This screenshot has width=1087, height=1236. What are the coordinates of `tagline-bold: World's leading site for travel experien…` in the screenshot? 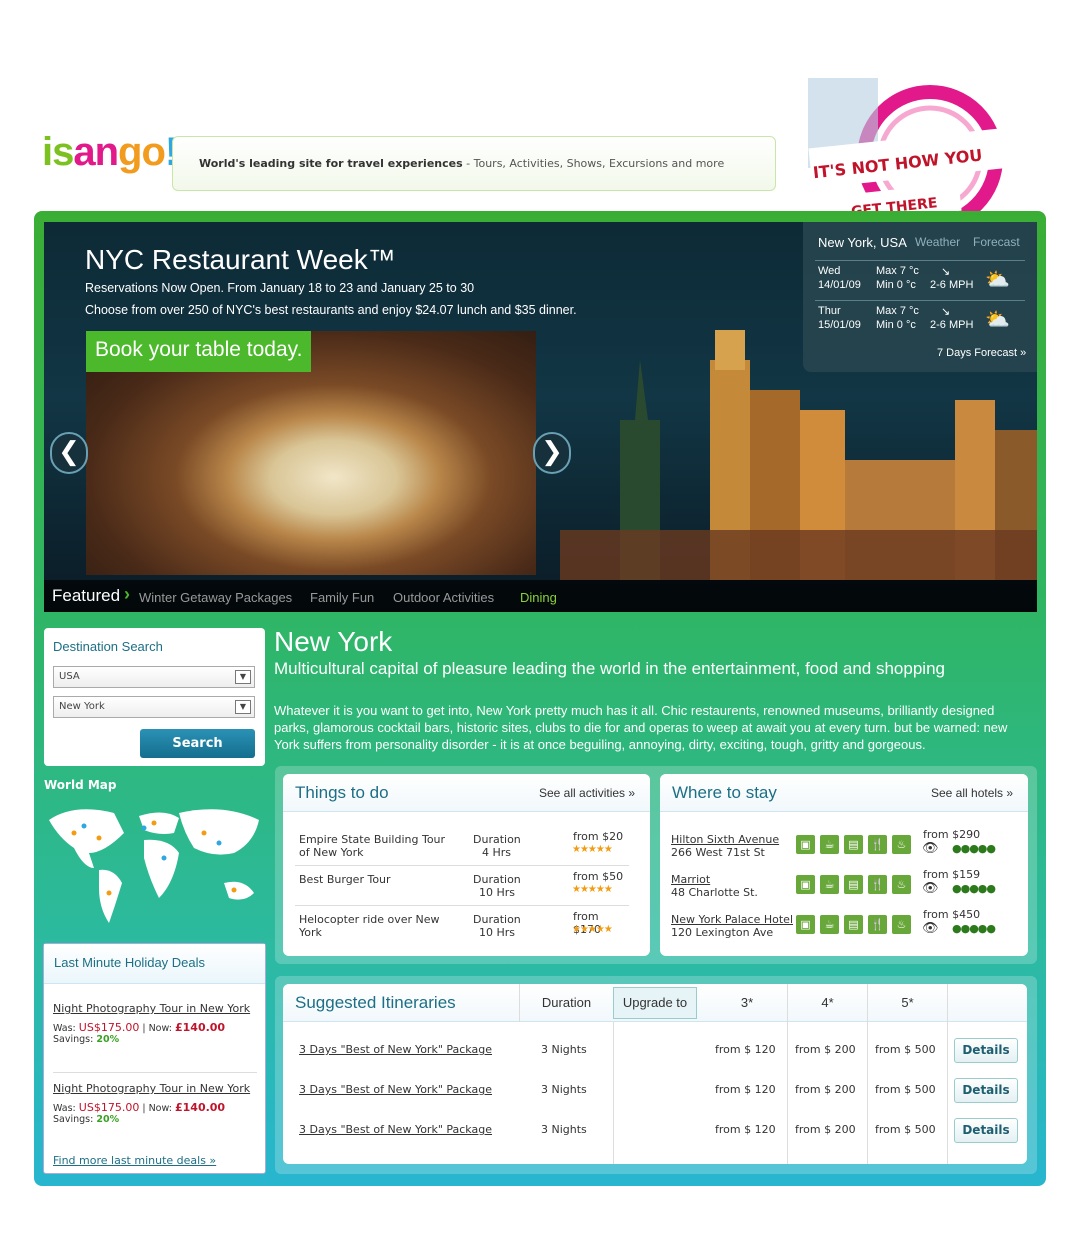 It's located at (331, 163).